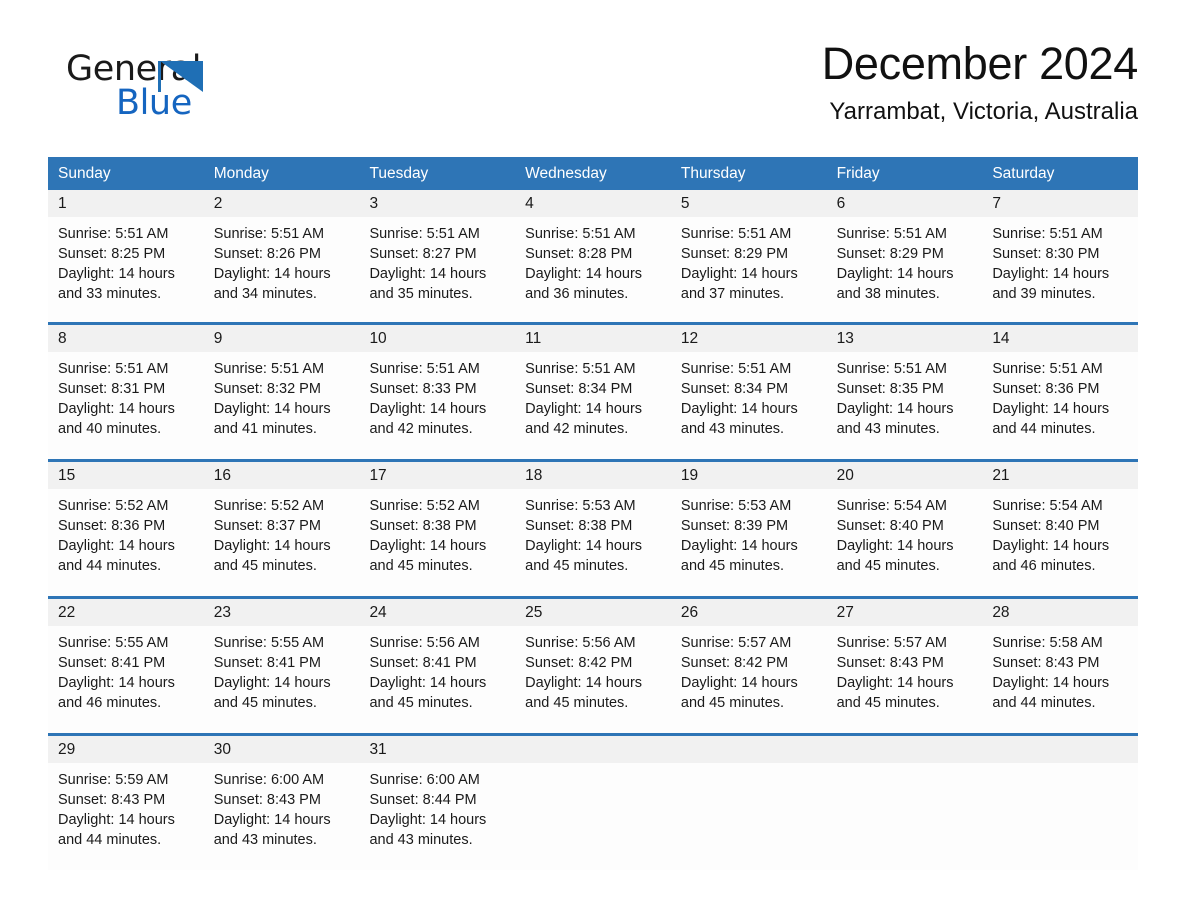  I want to click on general-blue-logo: General Blue, so click(171, 94).